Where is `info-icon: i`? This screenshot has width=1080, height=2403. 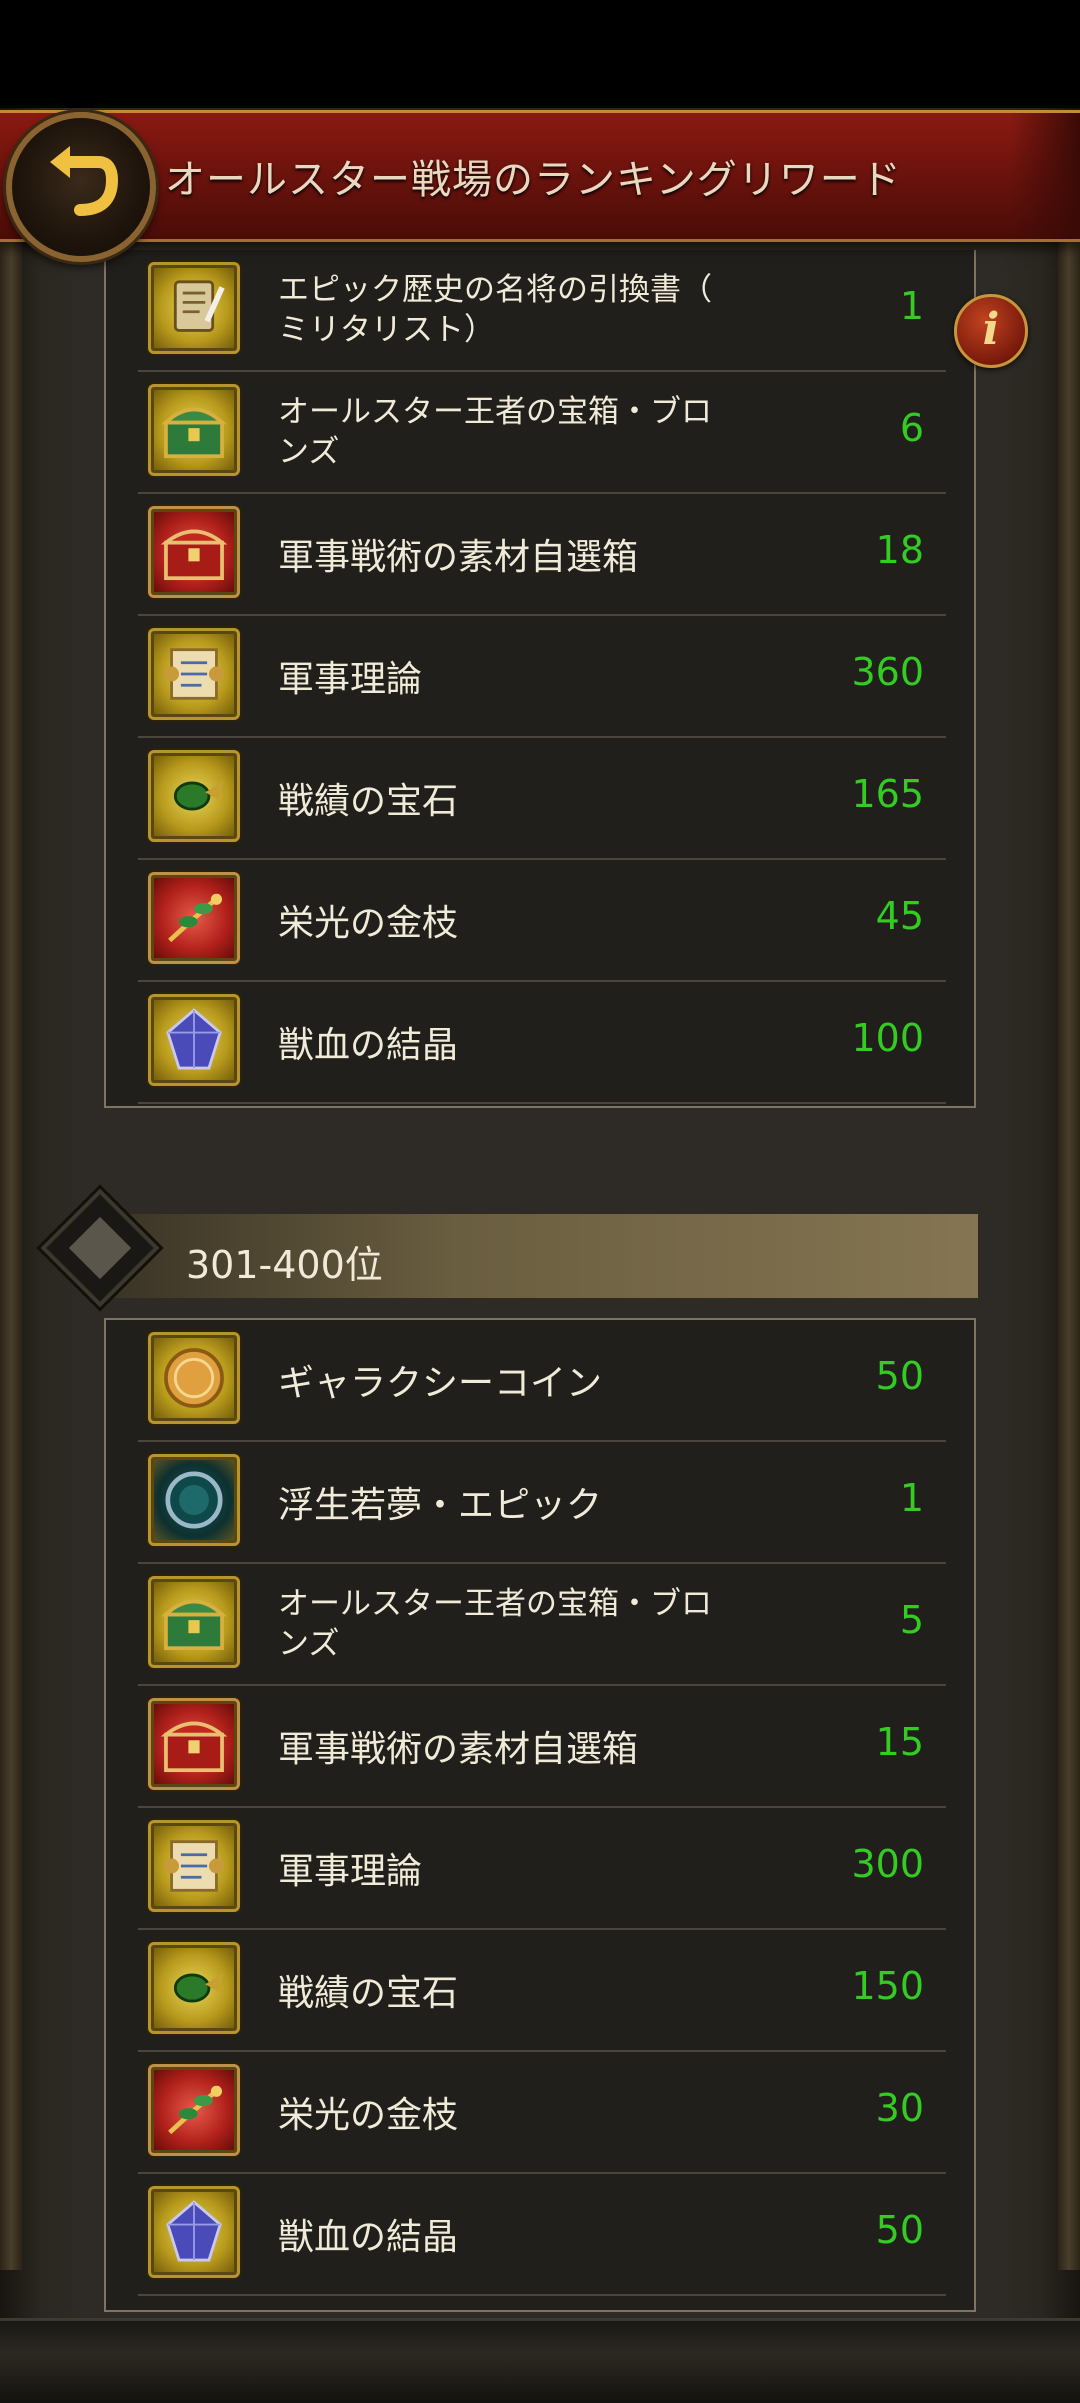
info-icon: i is located at coordinates (991, 329).